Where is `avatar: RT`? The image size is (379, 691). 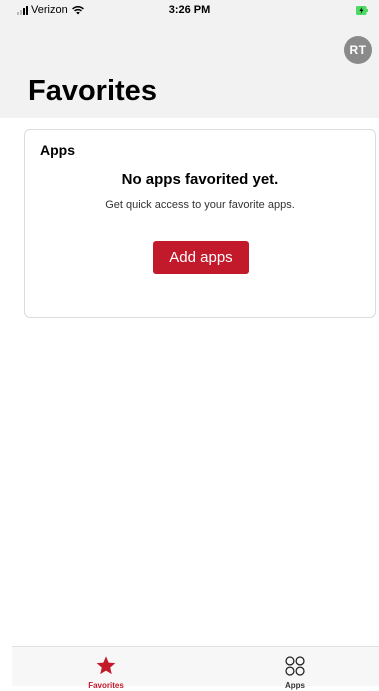 avatar: RT is located at coordinates (358, 50).